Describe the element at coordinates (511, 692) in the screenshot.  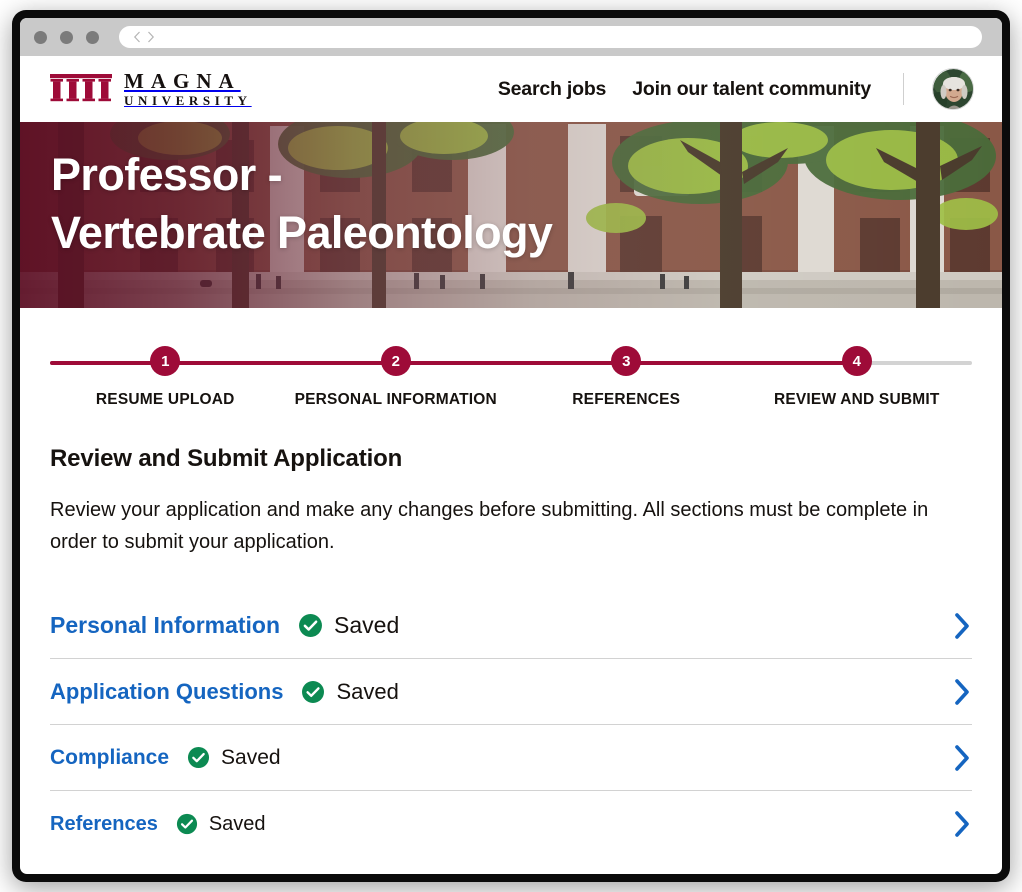
I see `section-row-application-questions: Application Questions Saved` at that location.